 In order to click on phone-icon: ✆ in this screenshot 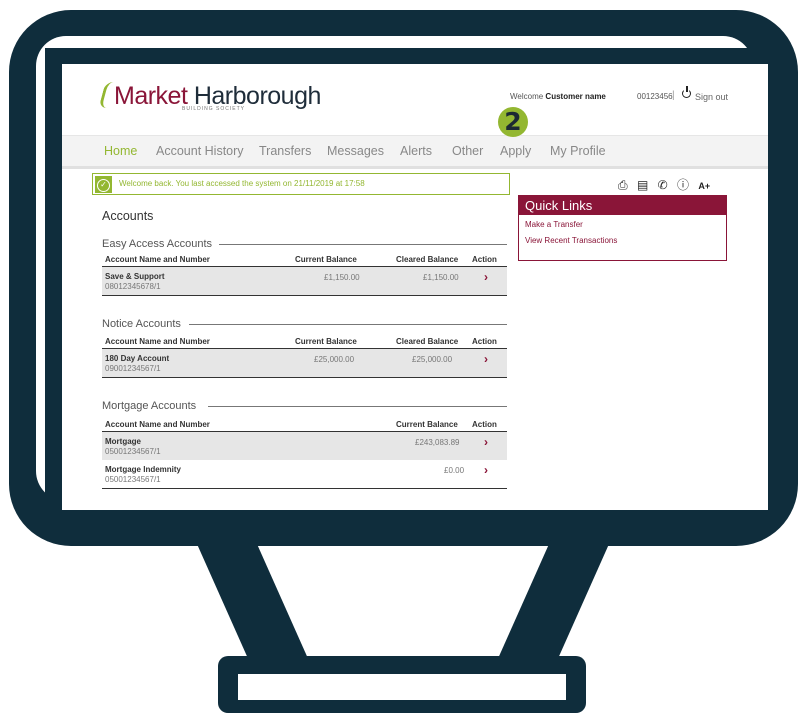, I will do `click(663, 185)`.